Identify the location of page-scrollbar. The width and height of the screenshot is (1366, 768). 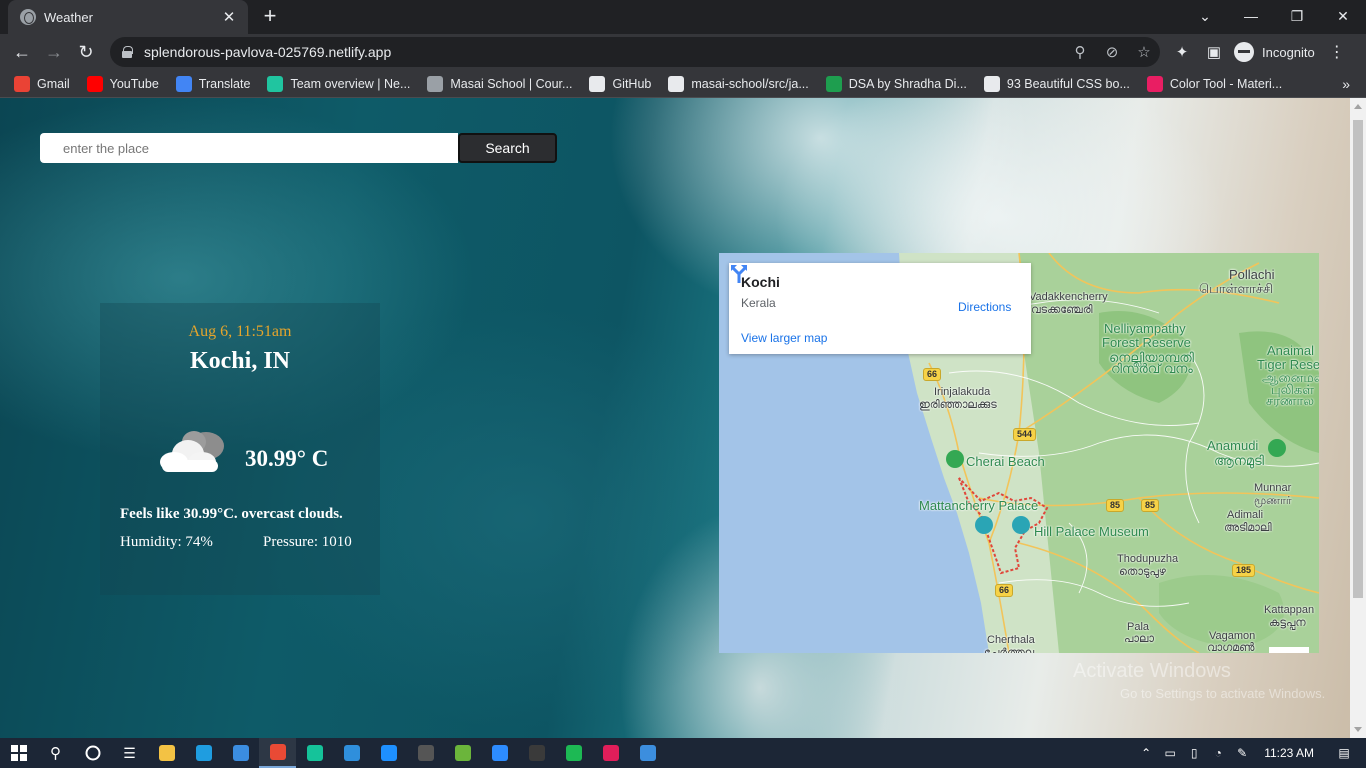
(1358, 418).